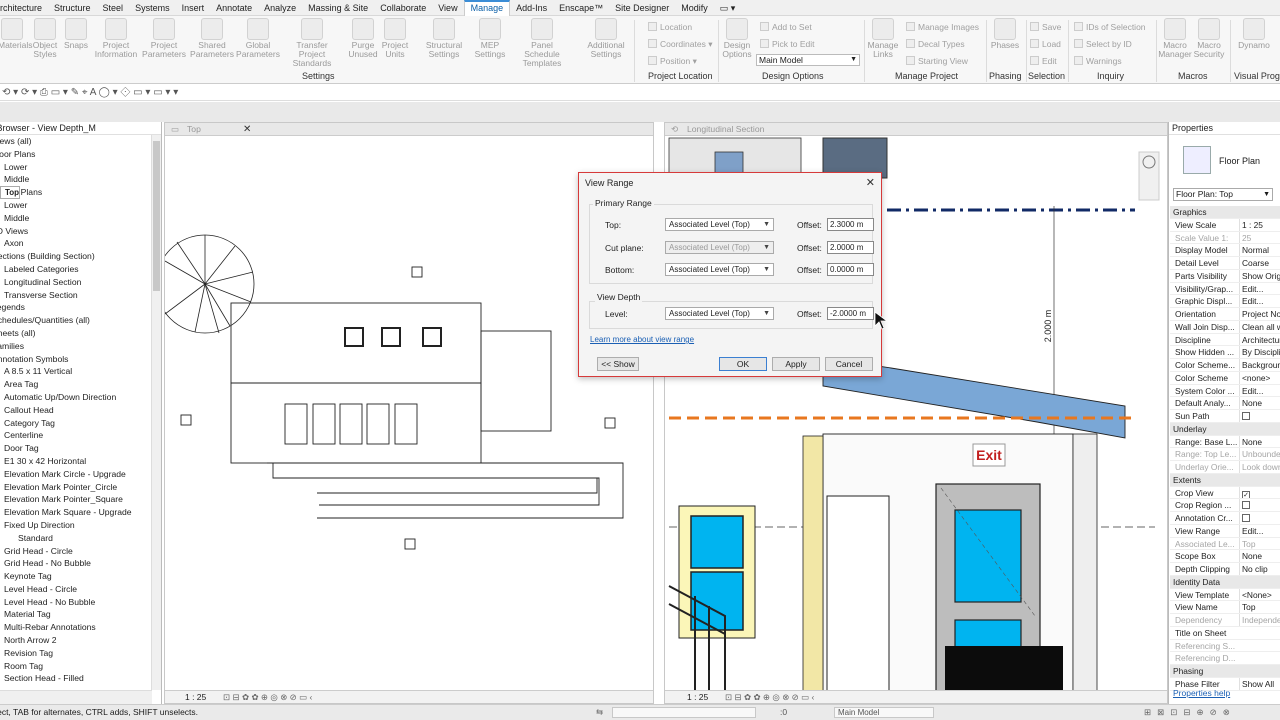 The width and height of the screenshot is (1280, 720). I want to click on property-row: Default Analy... None, so click(1225, 404).